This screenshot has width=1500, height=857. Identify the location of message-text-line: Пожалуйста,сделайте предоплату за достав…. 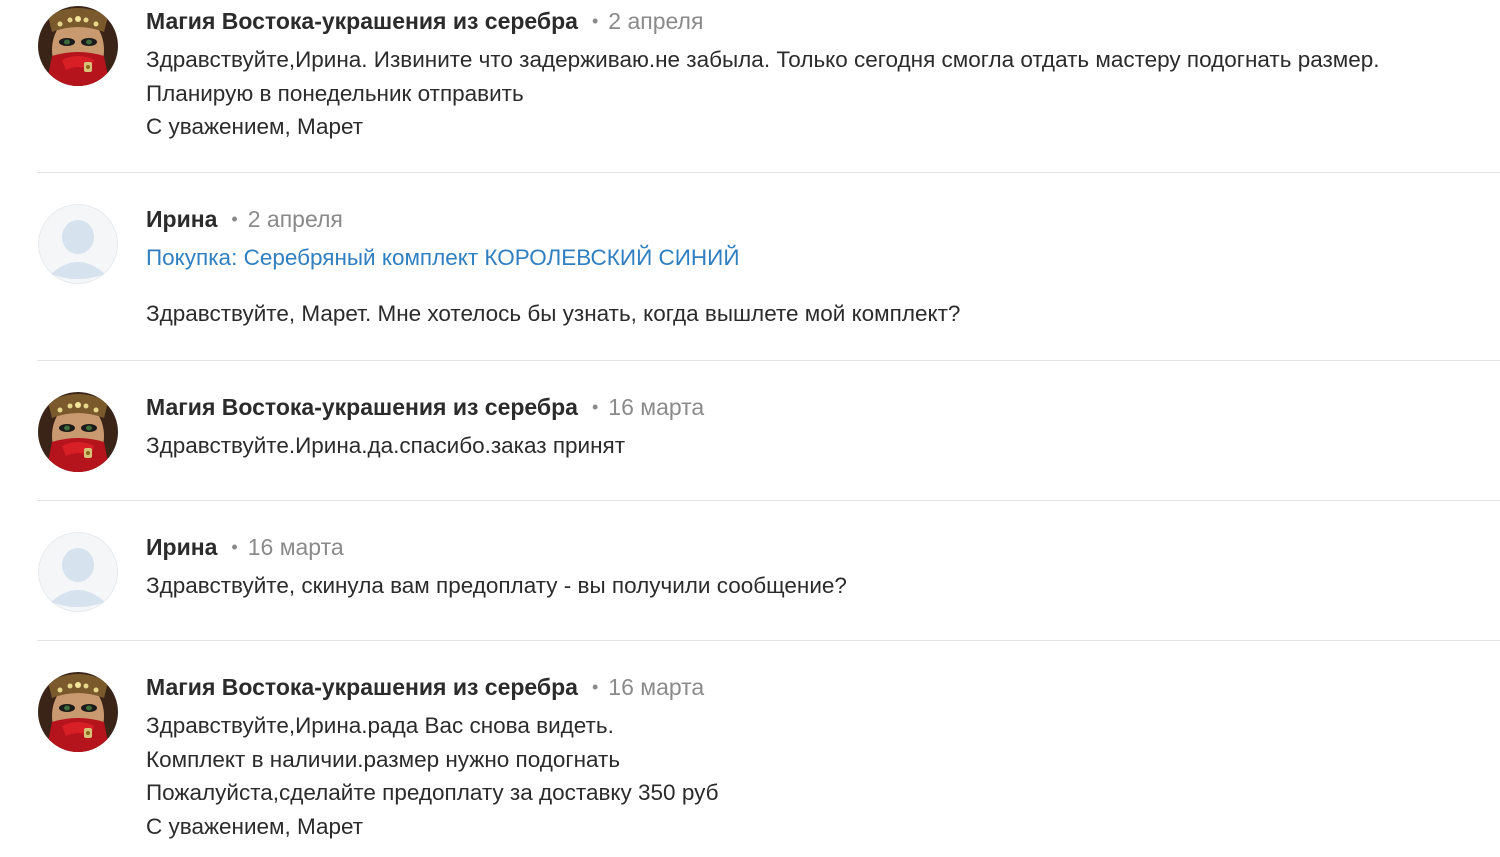
(432, 792).